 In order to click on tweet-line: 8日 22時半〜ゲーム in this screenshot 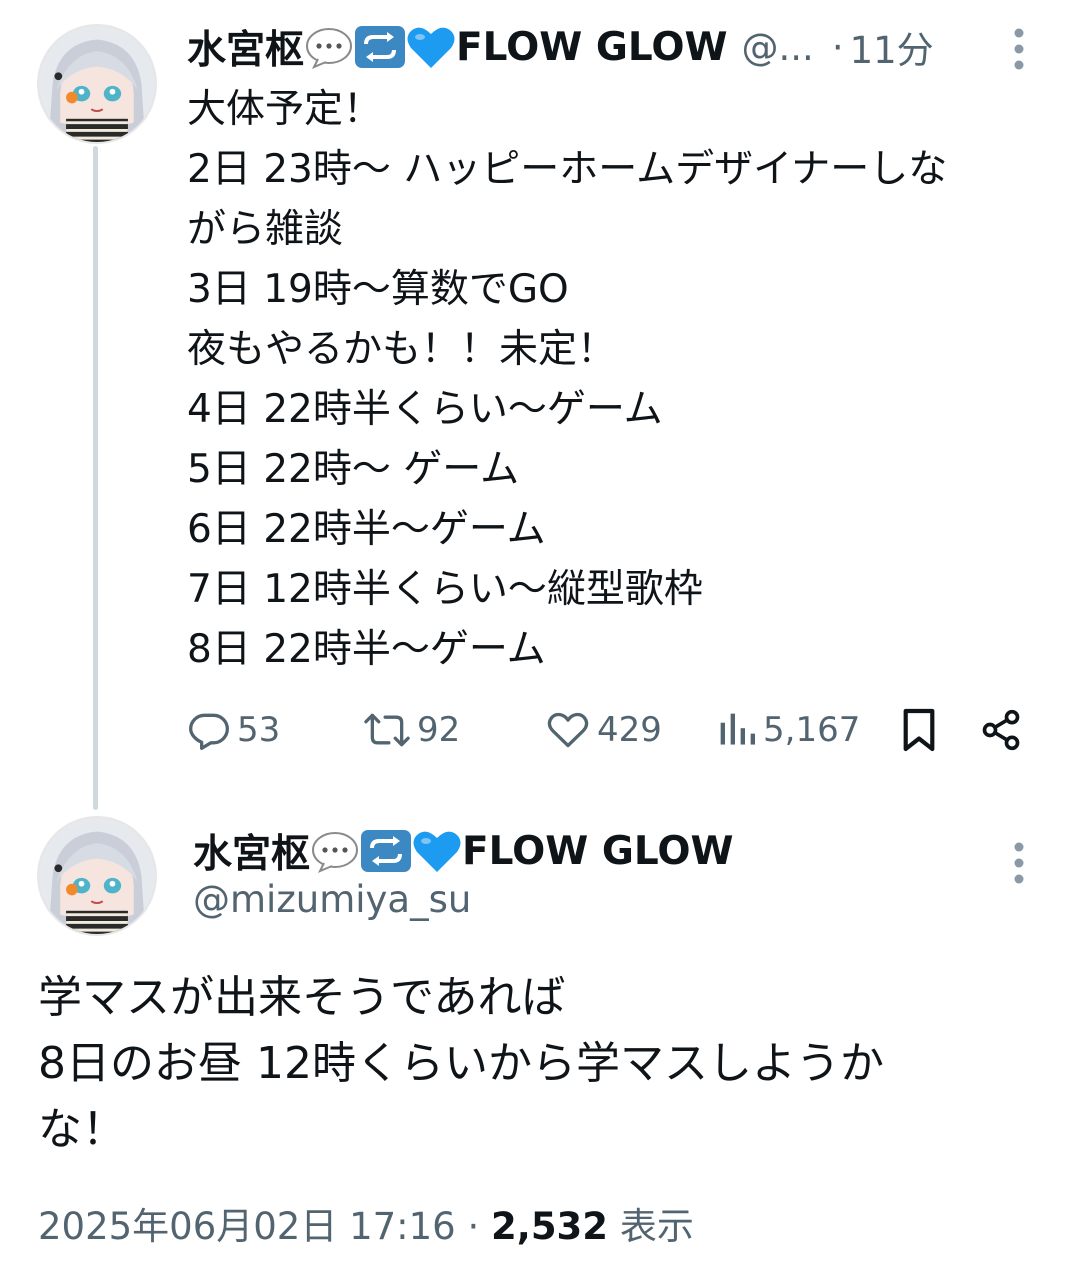, I will do `click(366, 649)`.